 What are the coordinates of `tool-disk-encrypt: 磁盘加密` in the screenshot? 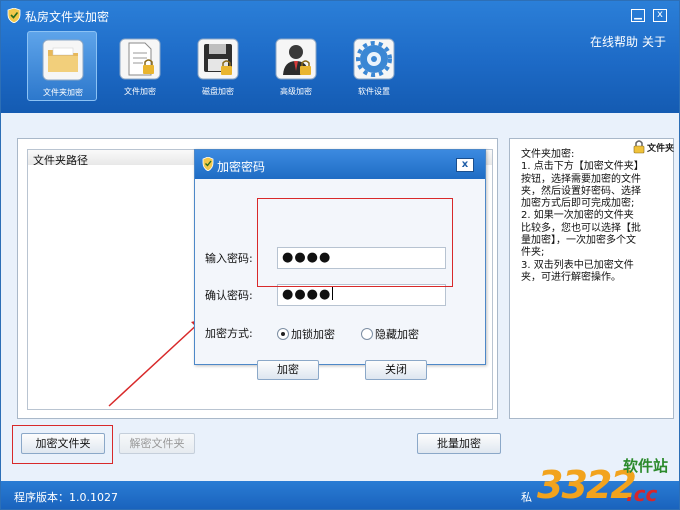 It's located at (218, 66).